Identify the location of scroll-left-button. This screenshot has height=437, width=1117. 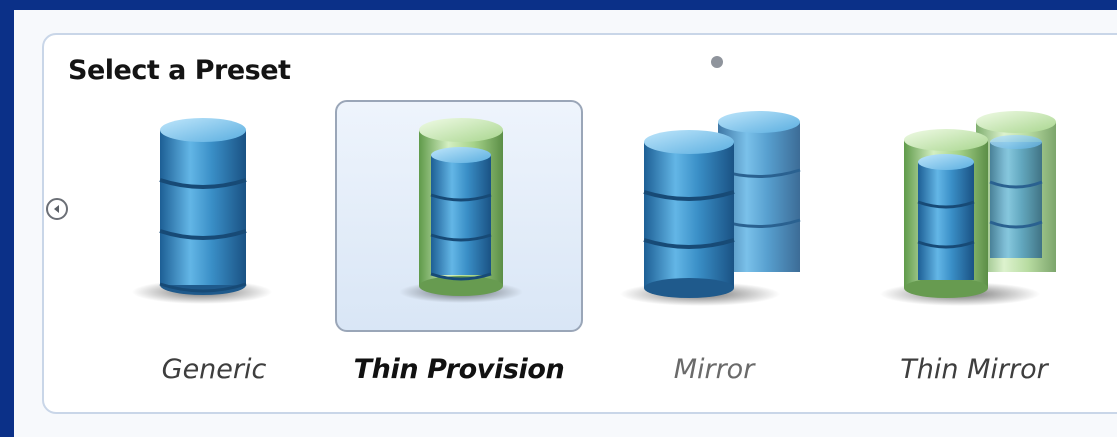
(57, 209).